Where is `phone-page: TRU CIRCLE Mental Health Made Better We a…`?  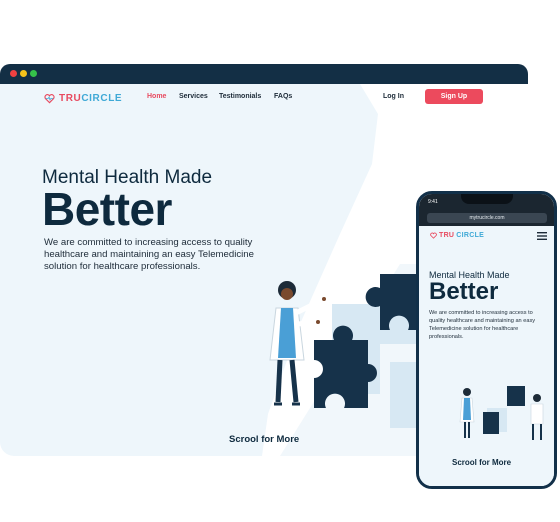
phone-page: TRU CIRCLE Mental Health Made Better We a… is located at coordinates (486, 356).